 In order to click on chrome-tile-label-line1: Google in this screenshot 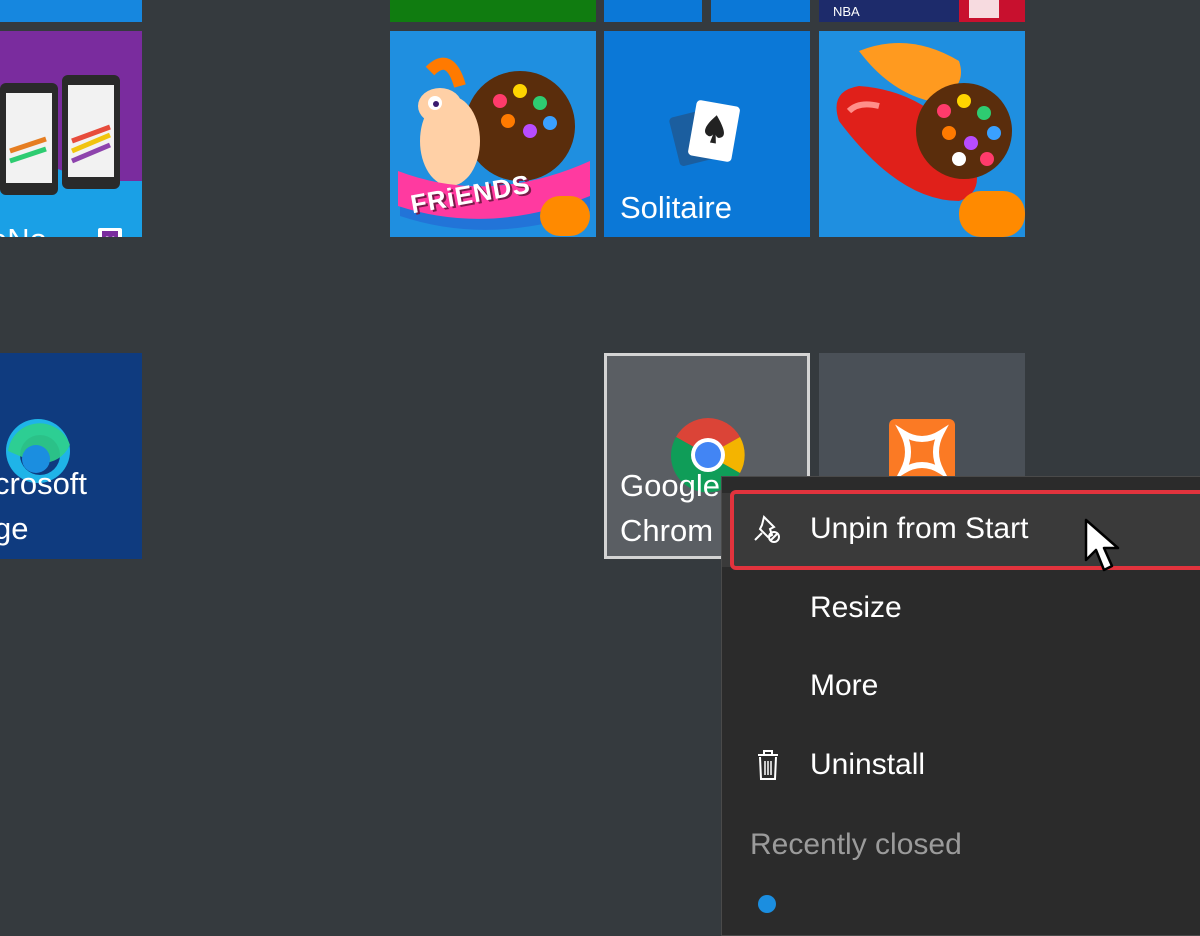, I will do `click(670, 485)`.